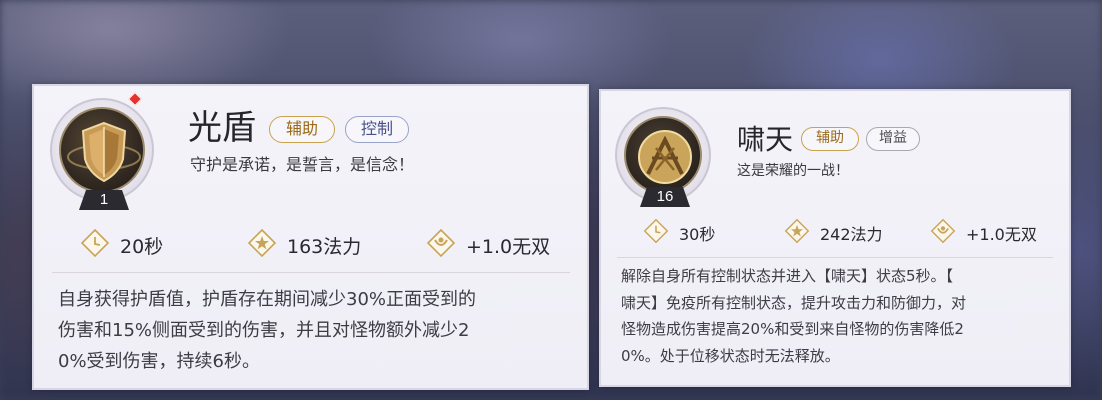 The width and height of the screenshot is (1102, 400). Describe the element at coordinates (159, 361) in the screenshot. I see `description-line: 0%受到伤害，持续6秒。` at that location.